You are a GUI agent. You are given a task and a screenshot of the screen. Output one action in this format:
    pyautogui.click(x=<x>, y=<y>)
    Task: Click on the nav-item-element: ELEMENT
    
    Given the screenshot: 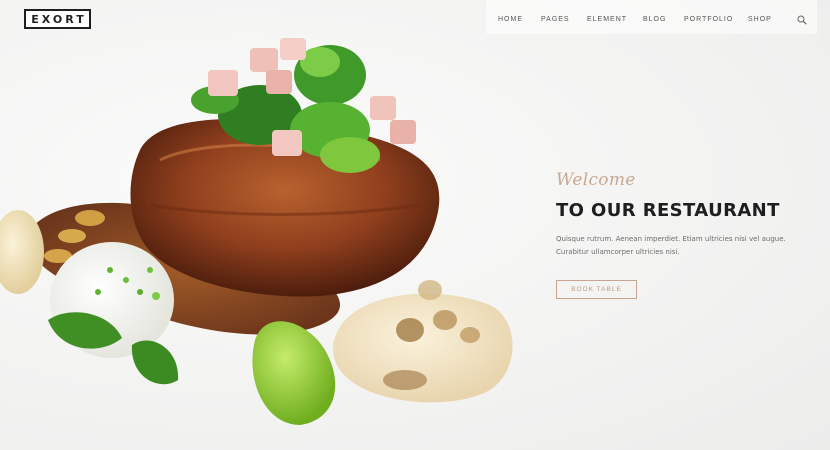 What is the action you would take?
    pyautogui.click(x=607, y=19)
    